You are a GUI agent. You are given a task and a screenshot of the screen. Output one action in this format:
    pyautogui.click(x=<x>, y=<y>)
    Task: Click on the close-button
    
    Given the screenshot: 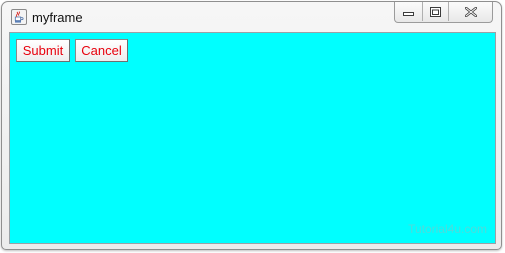 What is the action you would take?
    pyautogui.click(x=470, y=11)
    